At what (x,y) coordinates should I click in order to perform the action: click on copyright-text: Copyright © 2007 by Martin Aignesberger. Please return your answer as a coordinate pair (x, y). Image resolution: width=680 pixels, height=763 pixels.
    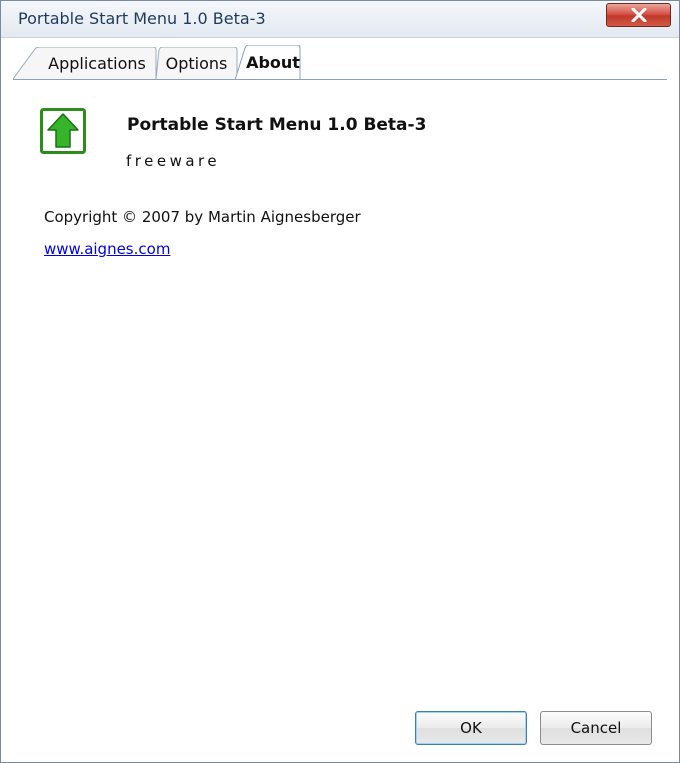
    Looking at the image, I should click on (202, 217).